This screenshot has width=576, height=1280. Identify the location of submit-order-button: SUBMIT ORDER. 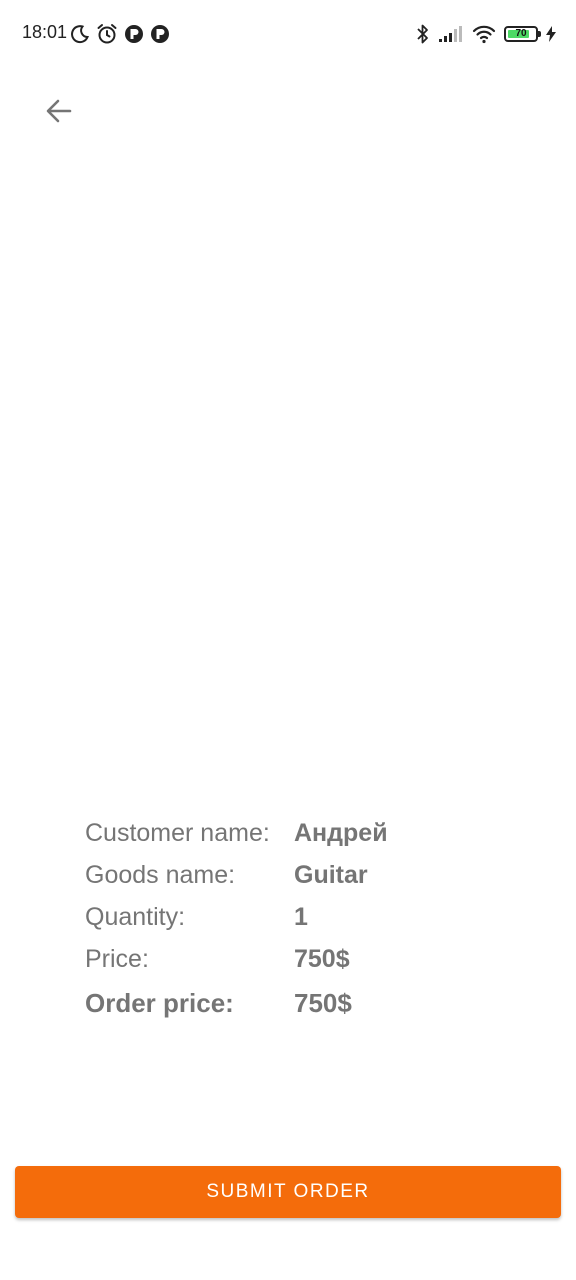
(288, 1192).